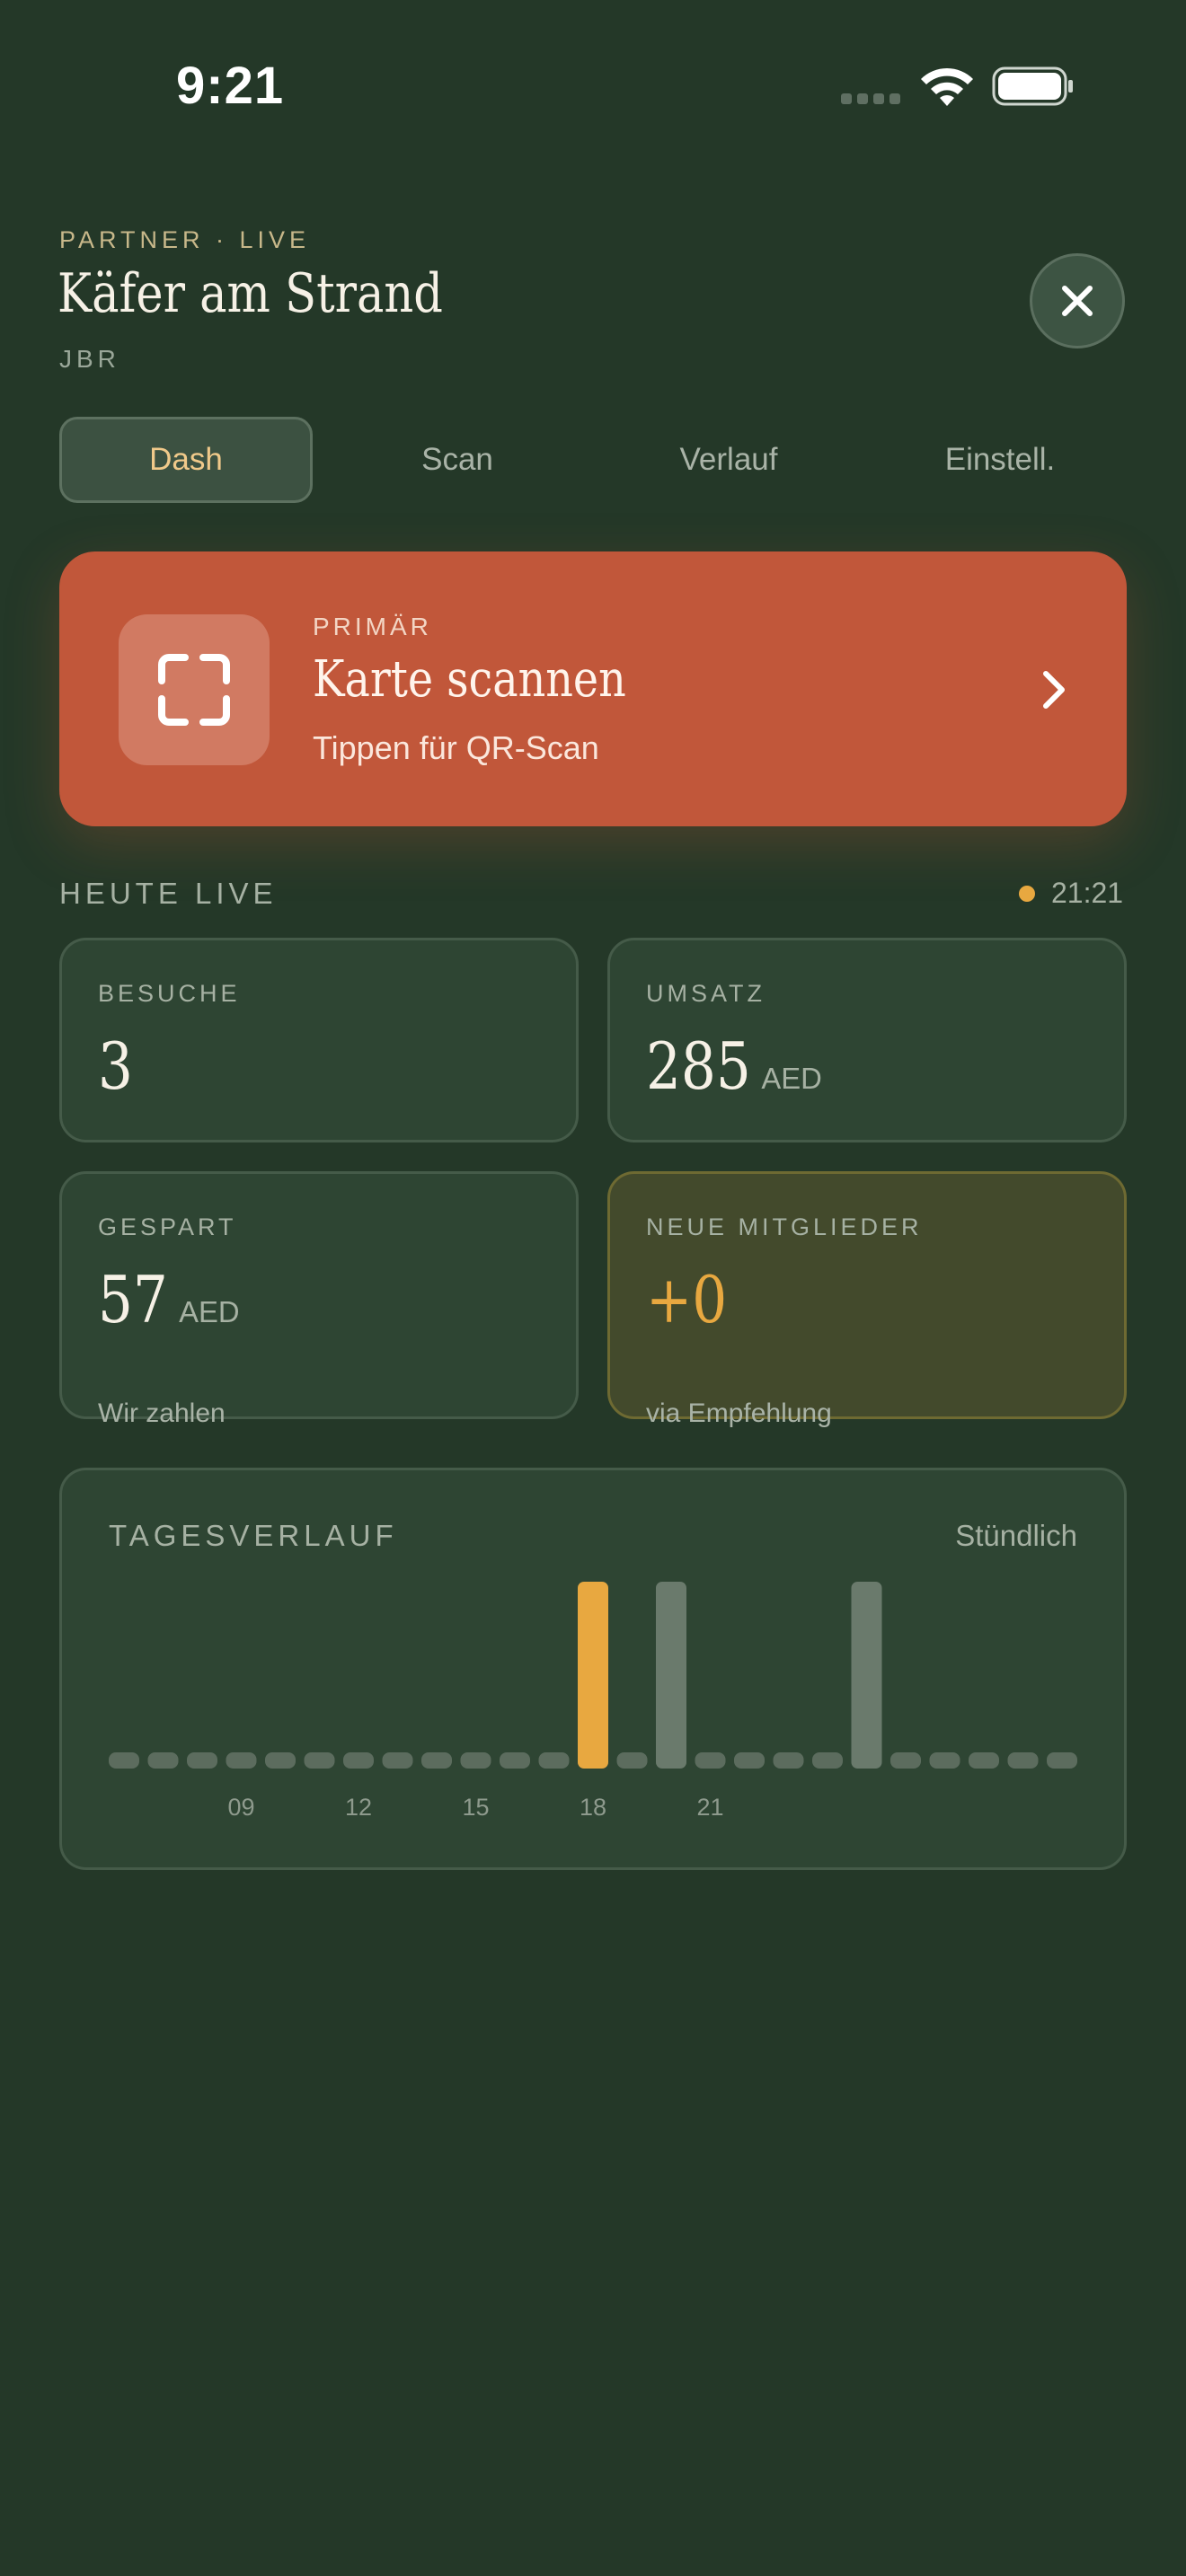  Describe the element at coordinates (169, 1299) in the screenshot. I see `stat-value: 57 AED` at that location.